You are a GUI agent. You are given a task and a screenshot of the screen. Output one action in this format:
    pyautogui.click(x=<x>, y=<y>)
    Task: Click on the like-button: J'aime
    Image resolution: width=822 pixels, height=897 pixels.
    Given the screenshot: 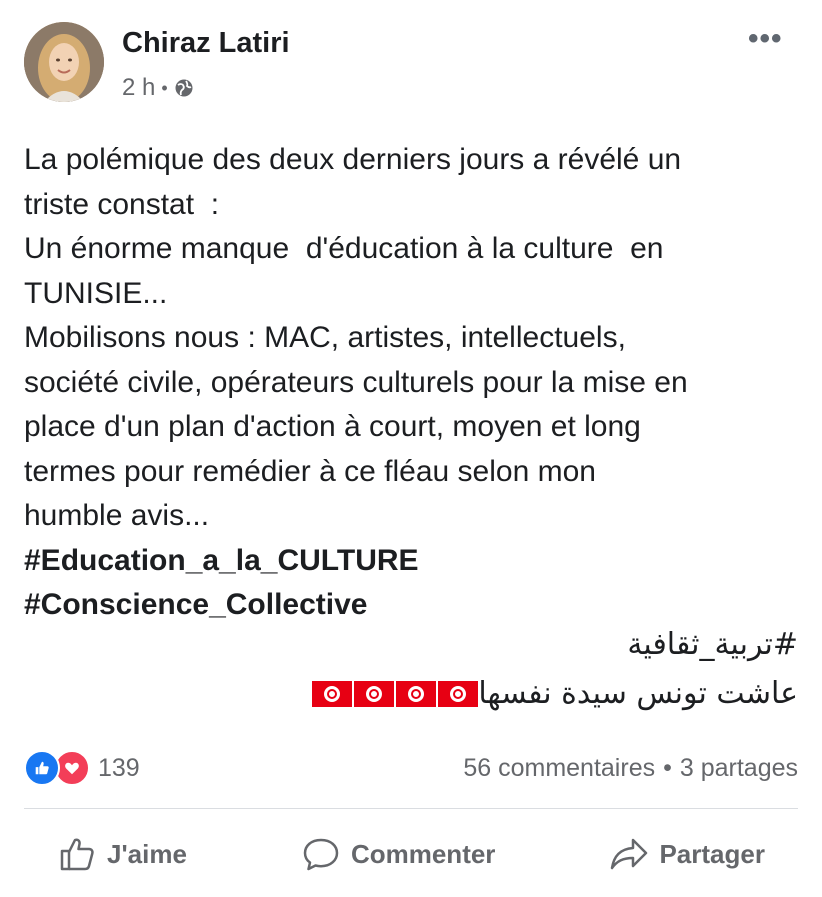 What is the action you would take?
    pyautogui.click(x=122, y=854)
    